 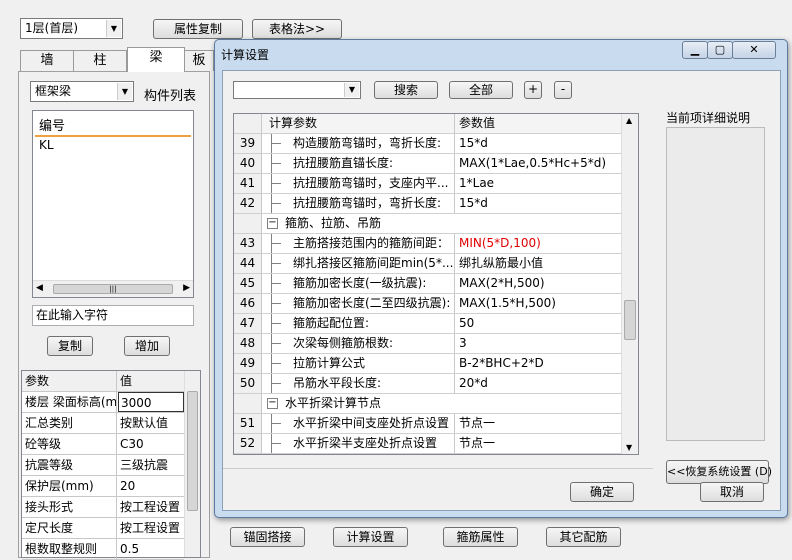 What do you see at coordinates (754, 50) in the screenshot?
I see `close-button: ✕` at bounding box center [754, 50].